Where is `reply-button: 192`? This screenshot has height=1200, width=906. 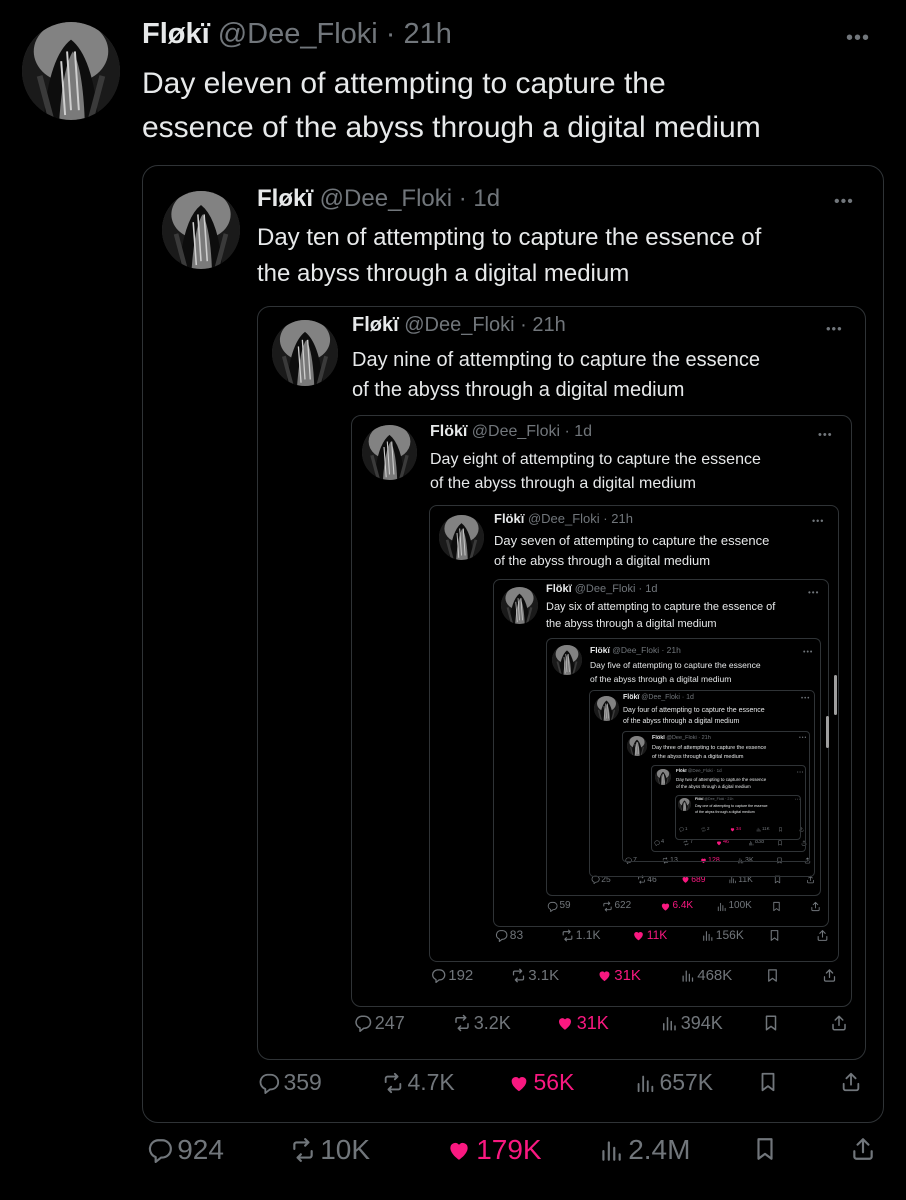 reply-button: 192 is located at coordinates (452, 975).